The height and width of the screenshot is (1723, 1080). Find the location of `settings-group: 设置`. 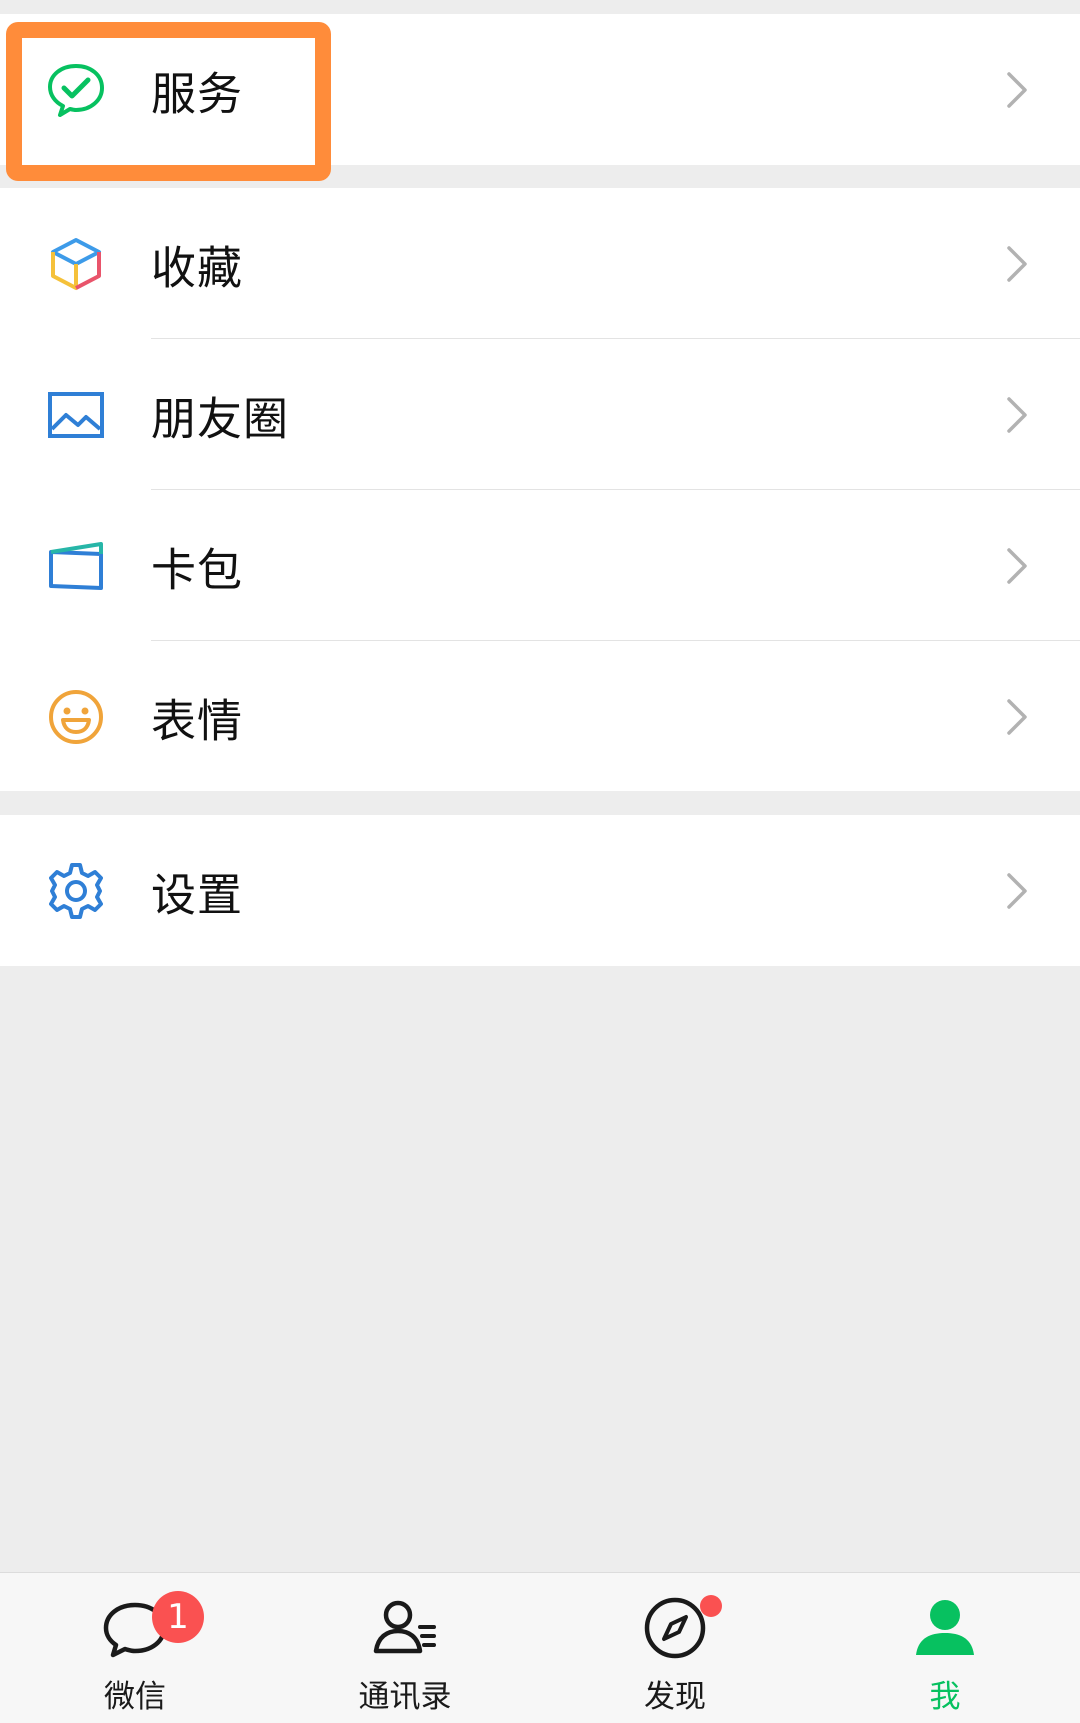

settings-group: 设置 is located at coordinates (540, 890).